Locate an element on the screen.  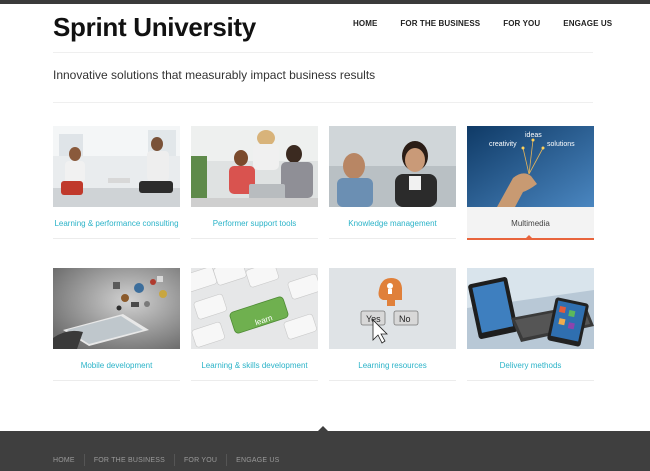
tile-delivery-methods: Delivery methods is located at coordinates (530, 324).